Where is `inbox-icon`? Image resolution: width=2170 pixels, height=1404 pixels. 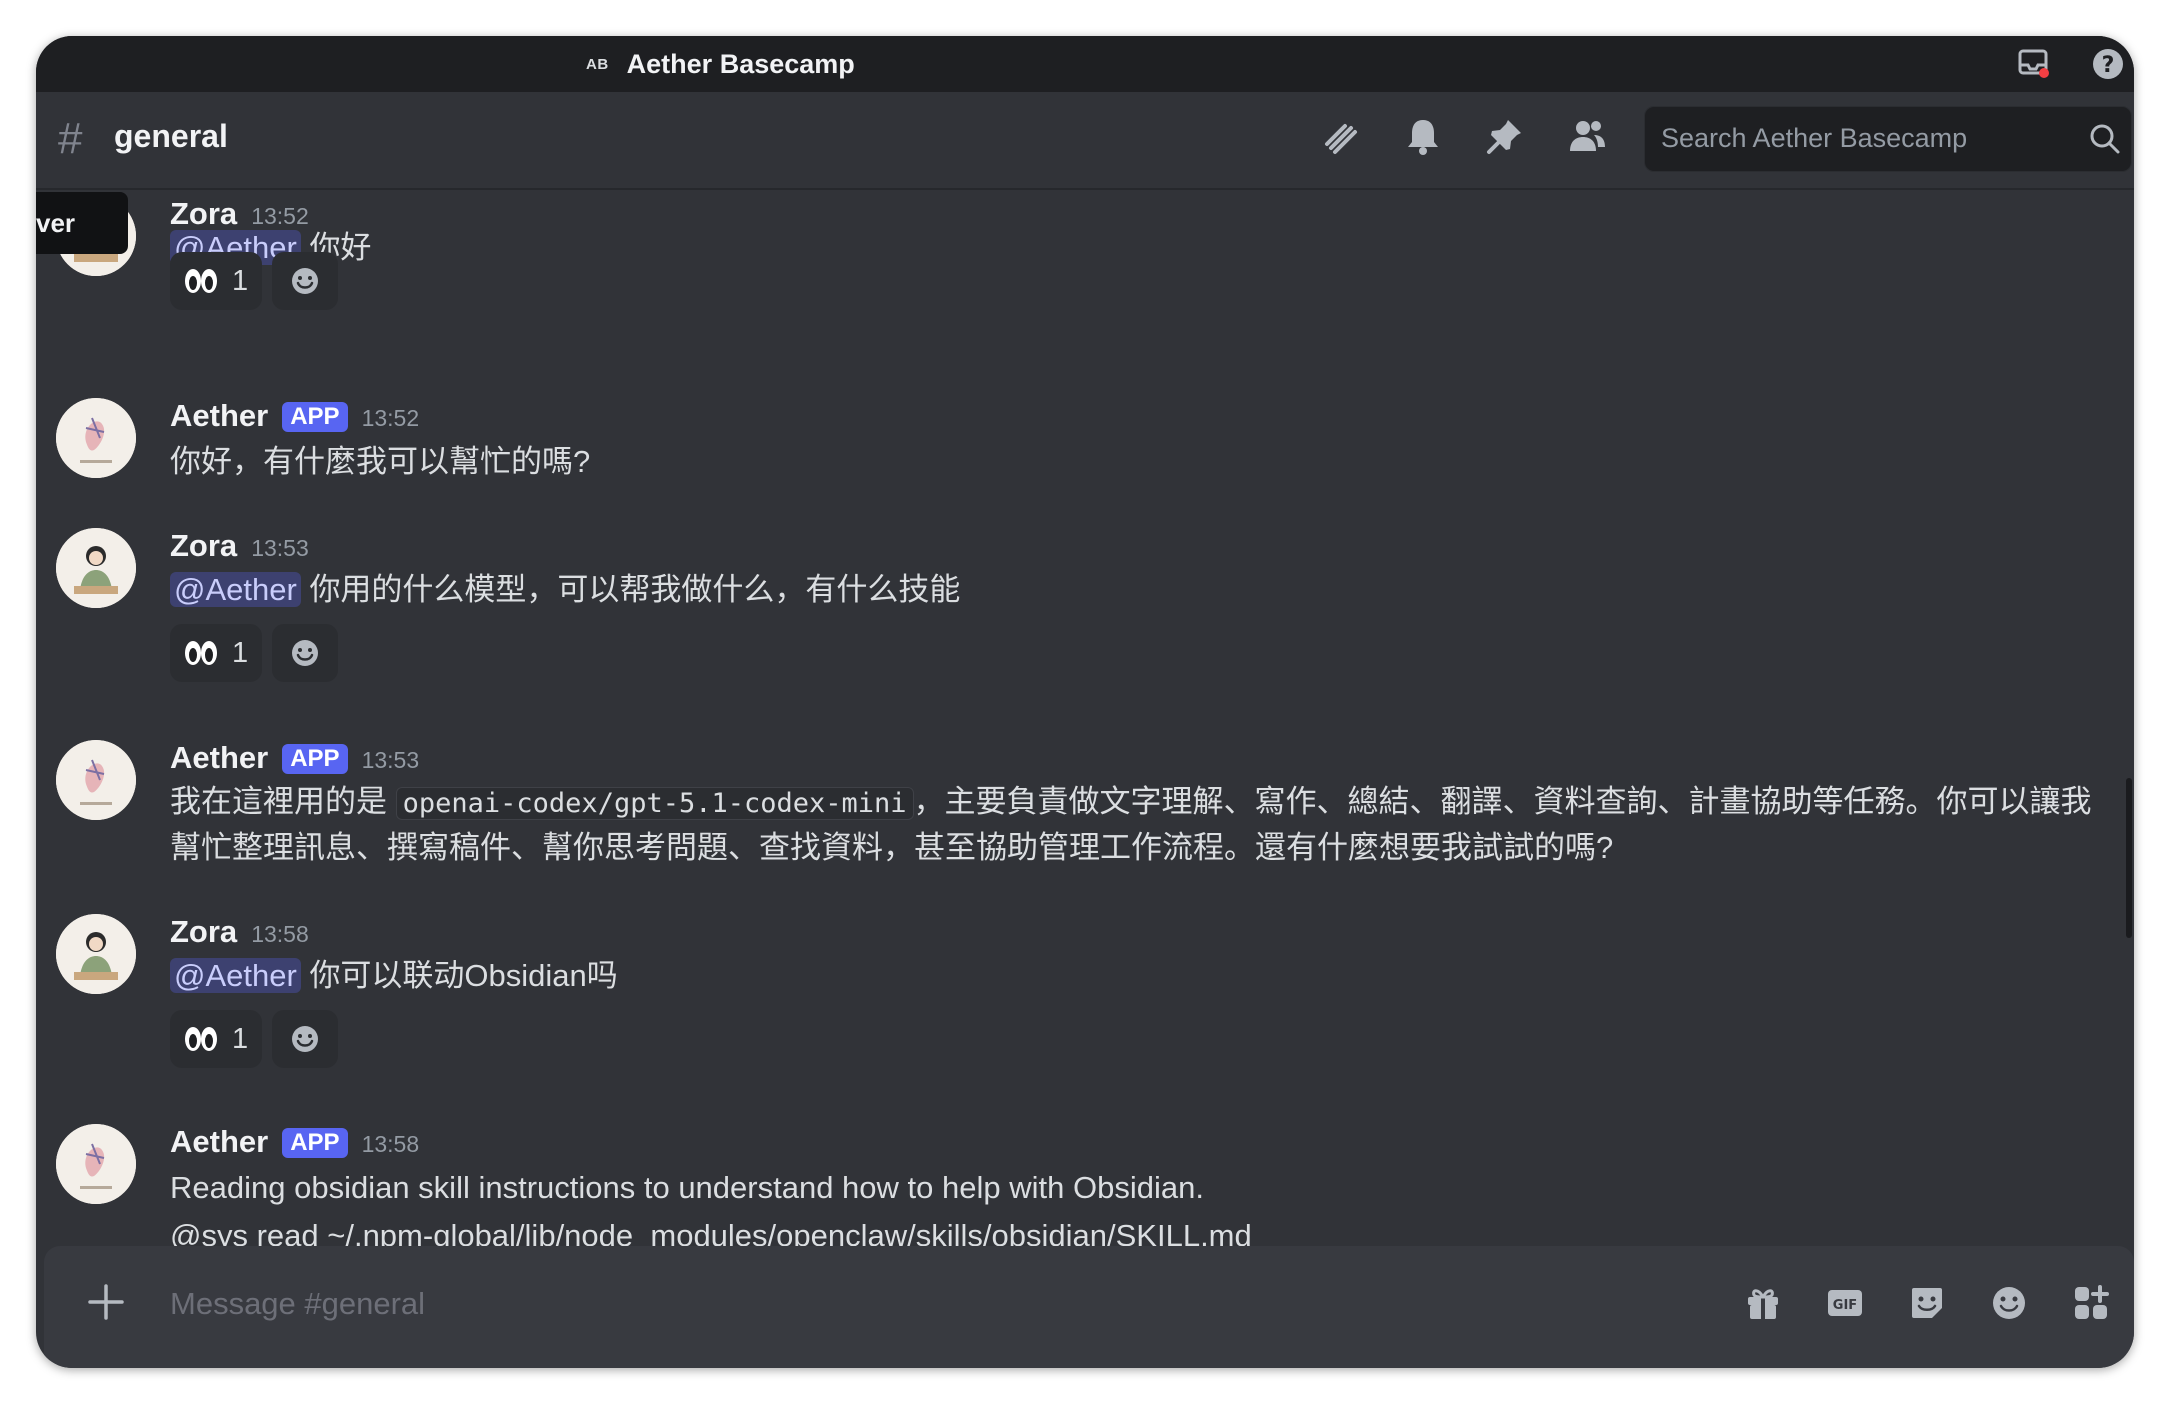 inbox-icon is located at coordinates (2034, 64).